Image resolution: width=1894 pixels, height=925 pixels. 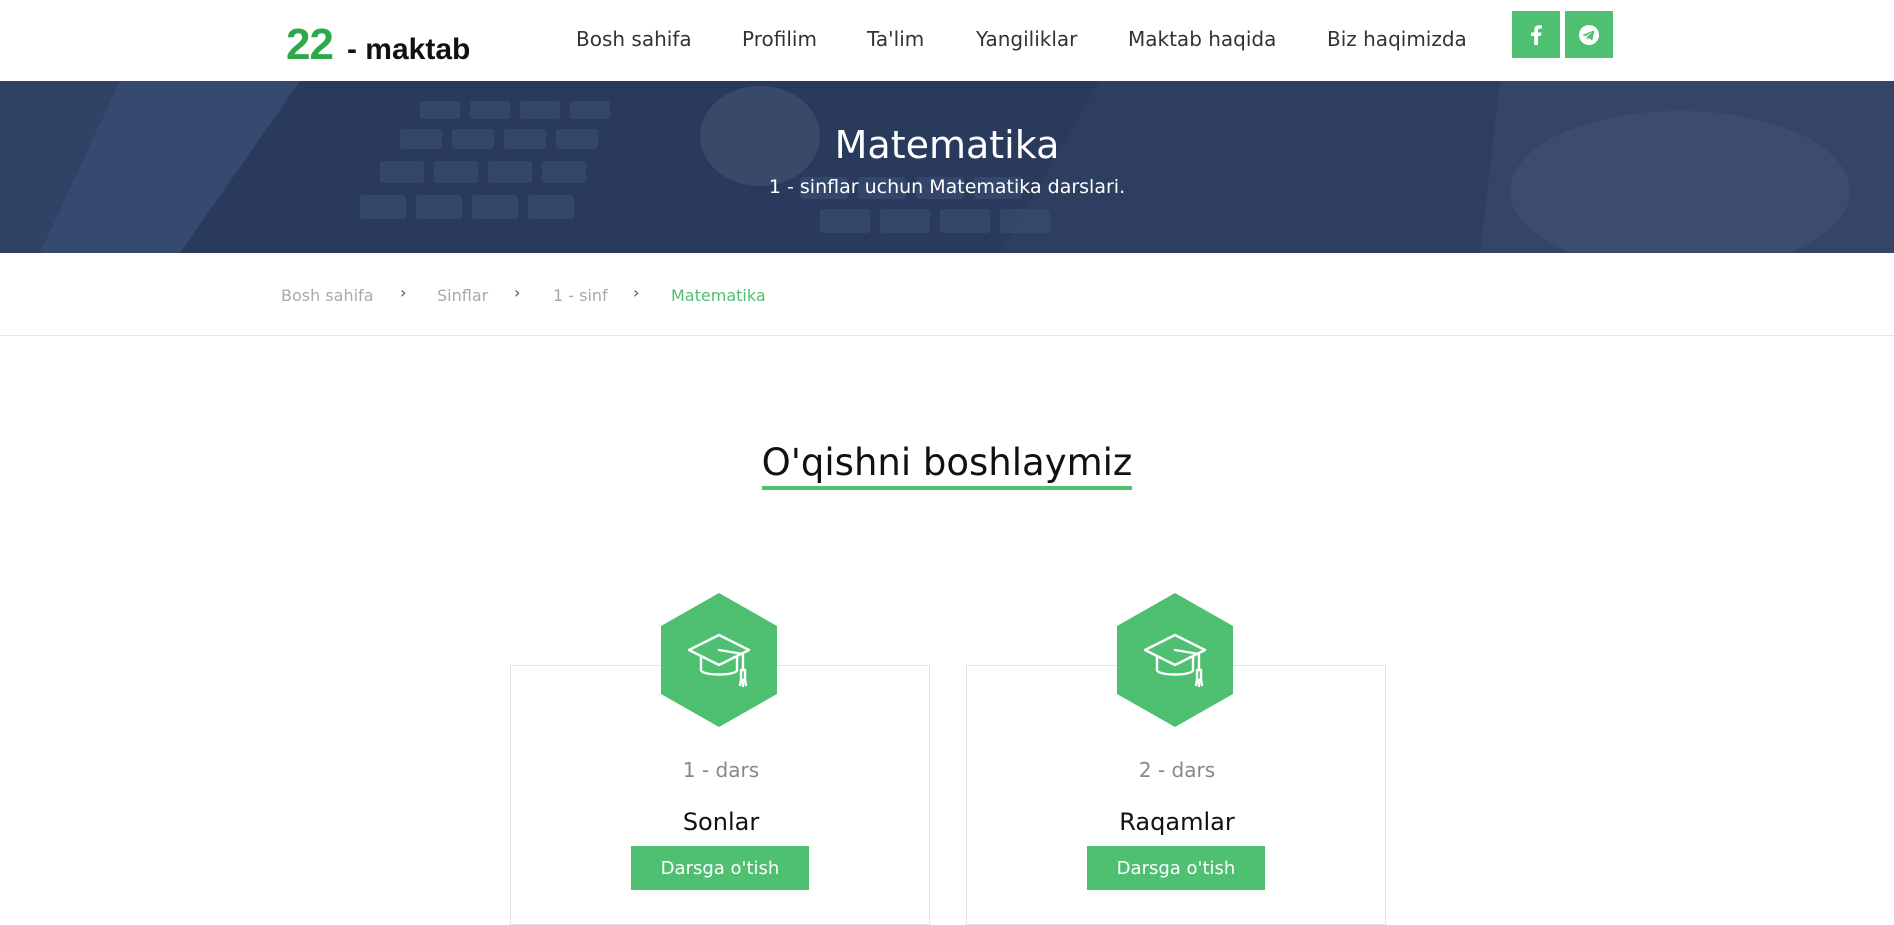 What do you see at coordinates (327, 295) in the screenshot?
I see `breadcrumb-home: Bosh sahifa` at bounding box center [327, 295].